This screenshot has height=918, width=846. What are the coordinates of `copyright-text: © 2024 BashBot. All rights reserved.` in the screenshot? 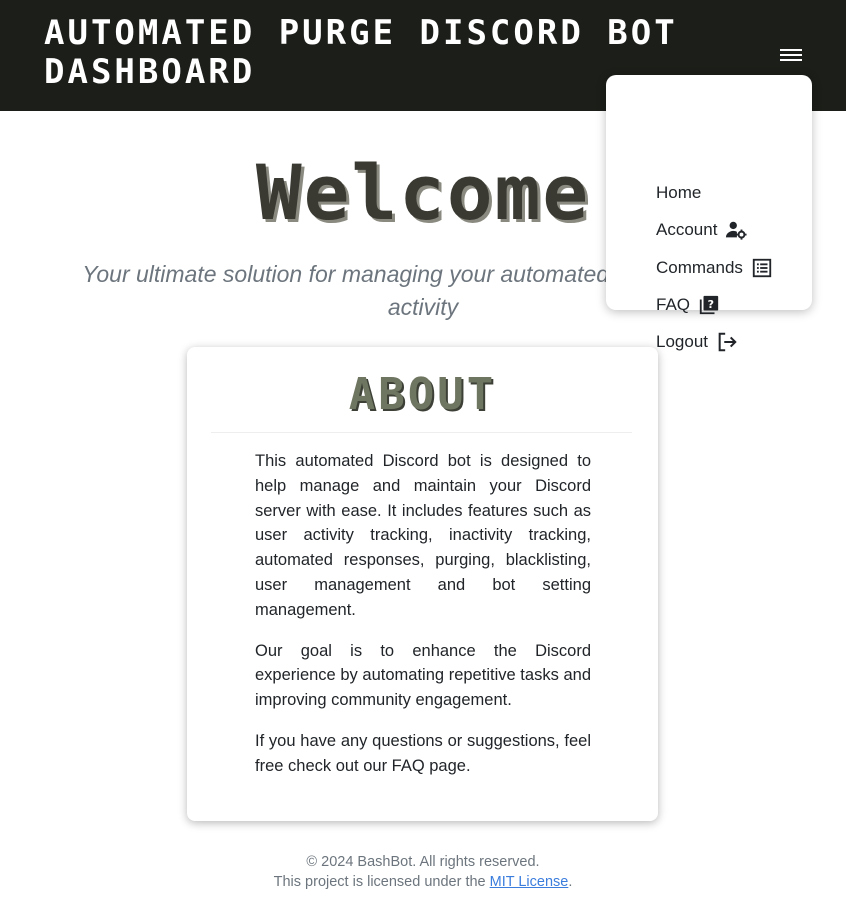 It's located at (423, 862).